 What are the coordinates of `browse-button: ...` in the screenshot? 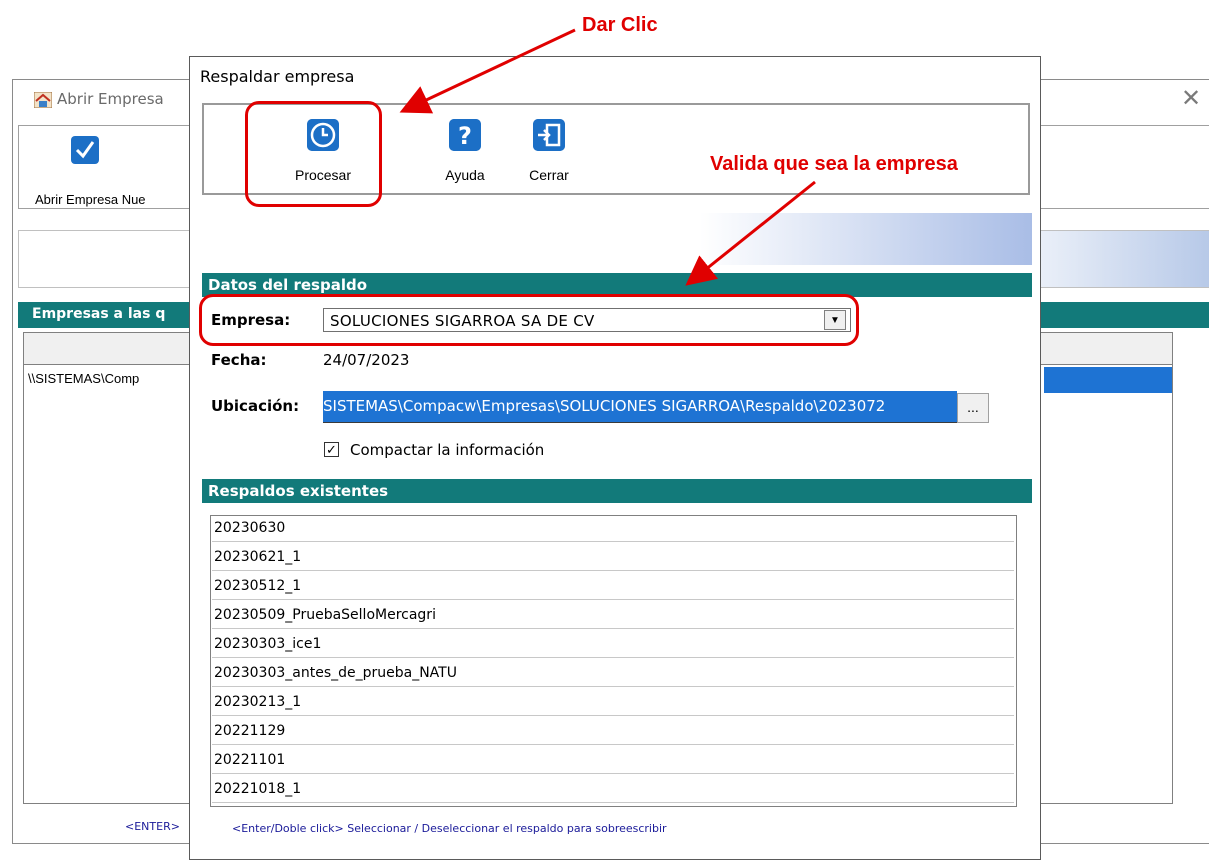 It's located at (973, 408).